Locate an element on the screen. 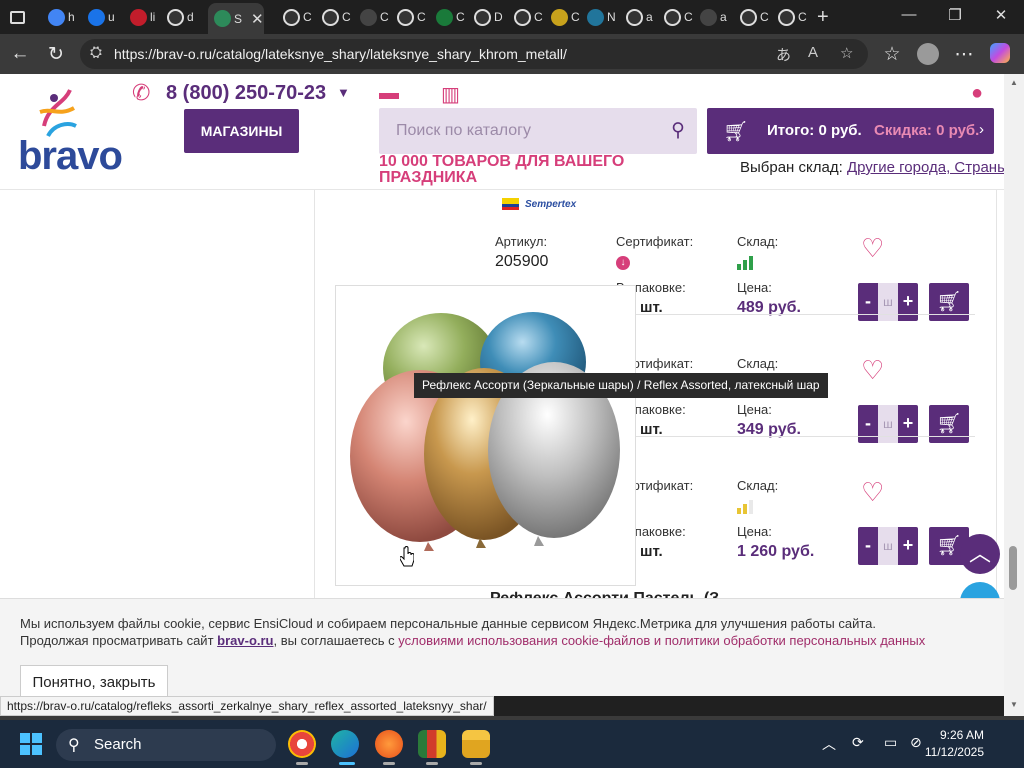 The image size is (1024, 768). minimize-button: — is located at coordinates (909, 14).